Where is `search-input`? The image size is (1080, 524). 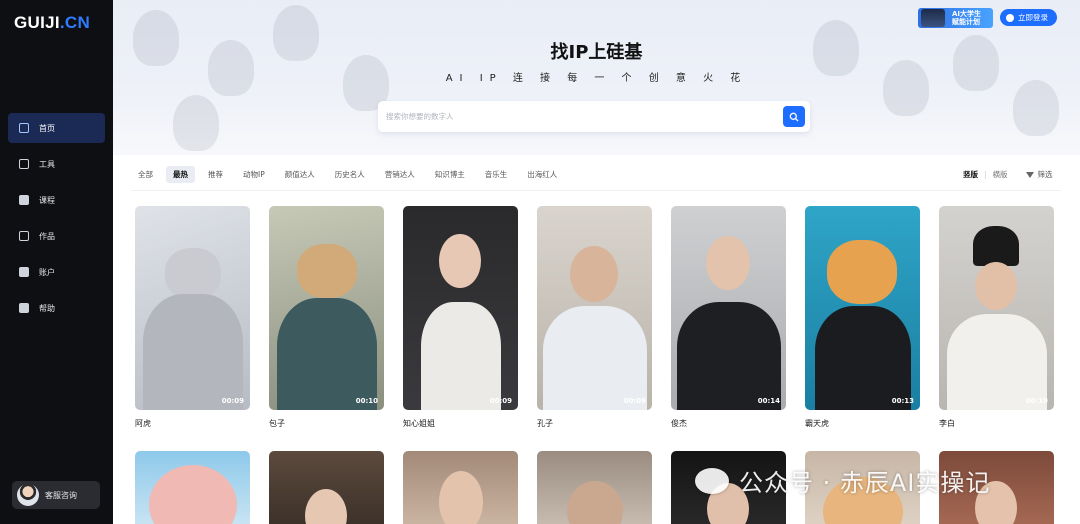 search-input is located at coordinates (576, 116).